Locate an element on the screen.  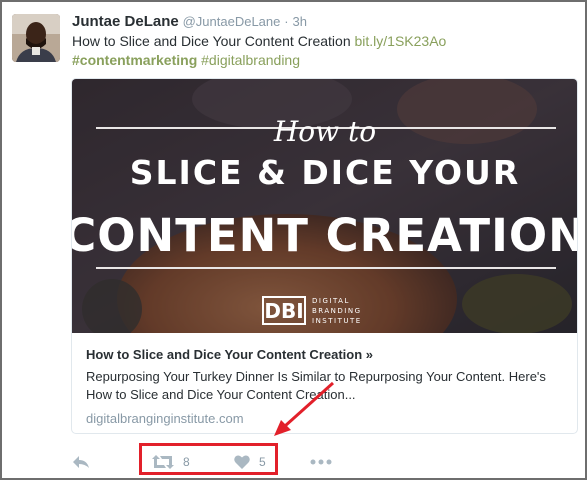
logo-line2: BRANDING is located at coordinates (337, 311).